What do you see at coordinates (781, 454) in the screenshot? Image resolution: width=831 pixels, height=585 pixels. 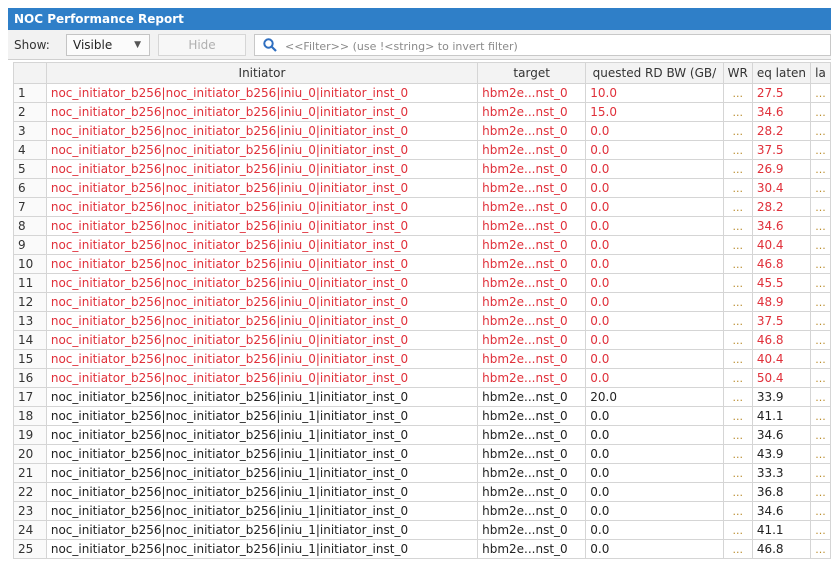 I see `req-latency-cell: 43.9` at bounding box center [781, 454].